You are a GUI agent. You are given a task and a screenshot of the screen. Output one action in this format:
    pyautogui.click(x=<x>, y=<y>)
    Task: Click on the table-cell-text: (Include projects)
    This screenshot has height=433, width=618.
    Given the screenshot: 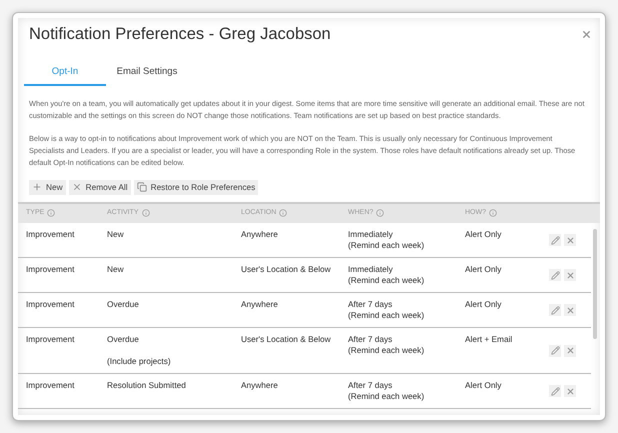 What is the action you would take?
    pyautogui.click(x=139, y=362)
    